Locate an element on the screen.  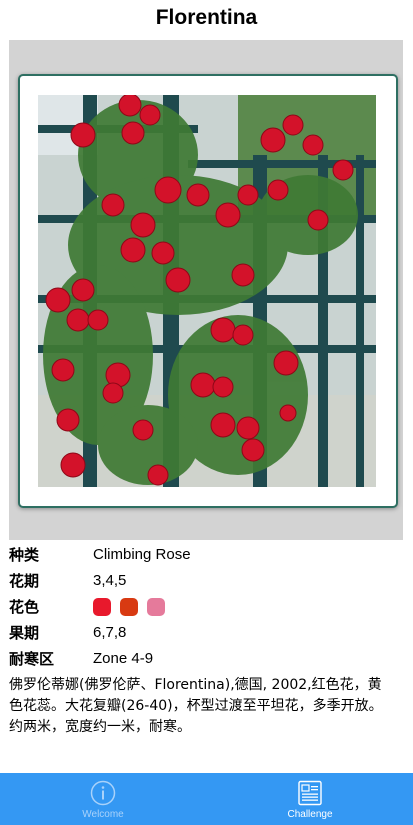
color-label: 花色 is located at coordinates (24, 607).